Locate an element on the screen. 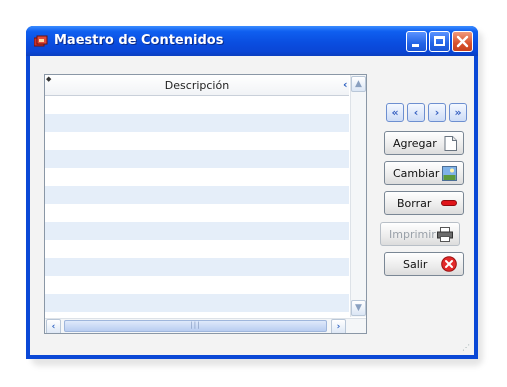 The image size is (507, 387). exit-button-label: Salir is located at coordinates (415, 264).